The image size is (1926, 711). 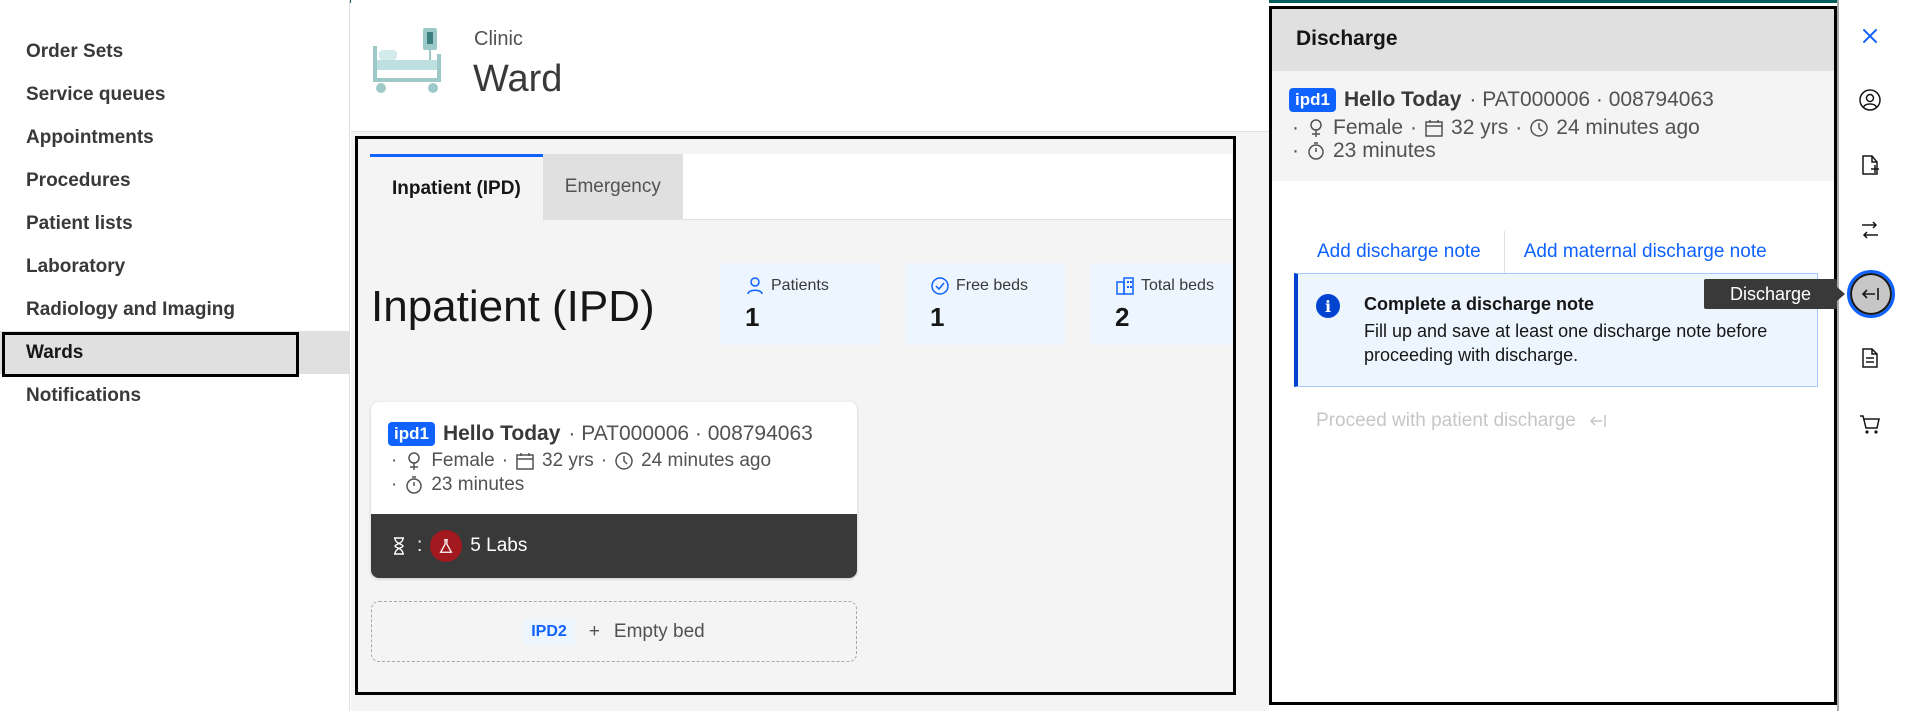 I want to click on tab-add-maternal-discharge-note: Add maternal discharge note, so click(x=1647, y=252).